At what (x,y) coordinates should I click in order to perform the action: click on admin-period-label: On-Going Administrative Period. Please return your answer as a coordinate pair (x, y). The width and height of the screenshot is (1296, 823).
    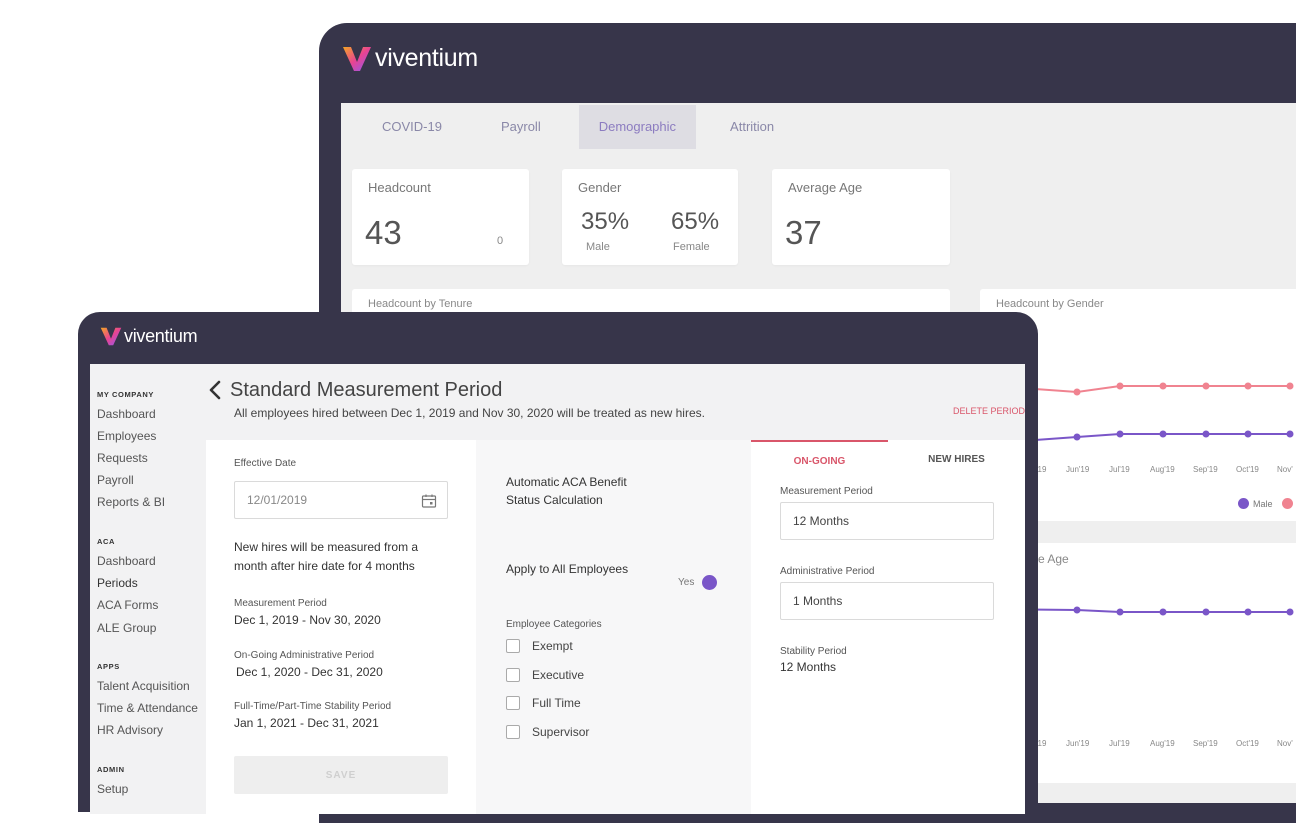
    Looking at the image, I should click on (304, 655).